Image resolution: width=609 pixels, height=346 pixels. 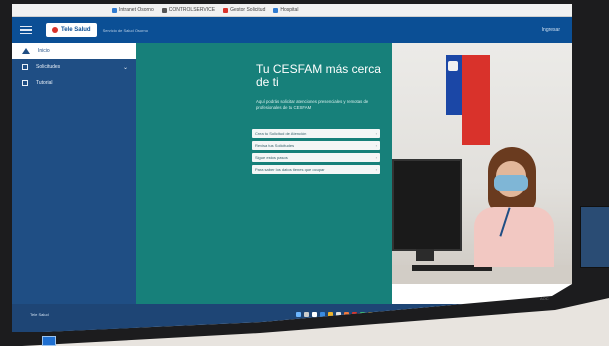 What do you see at coordinates (316, 145) in the screenshot?
I see `option-revisa-solicitudes: Revisa tus Solicitudes ›` at bounding box center [316, 145].